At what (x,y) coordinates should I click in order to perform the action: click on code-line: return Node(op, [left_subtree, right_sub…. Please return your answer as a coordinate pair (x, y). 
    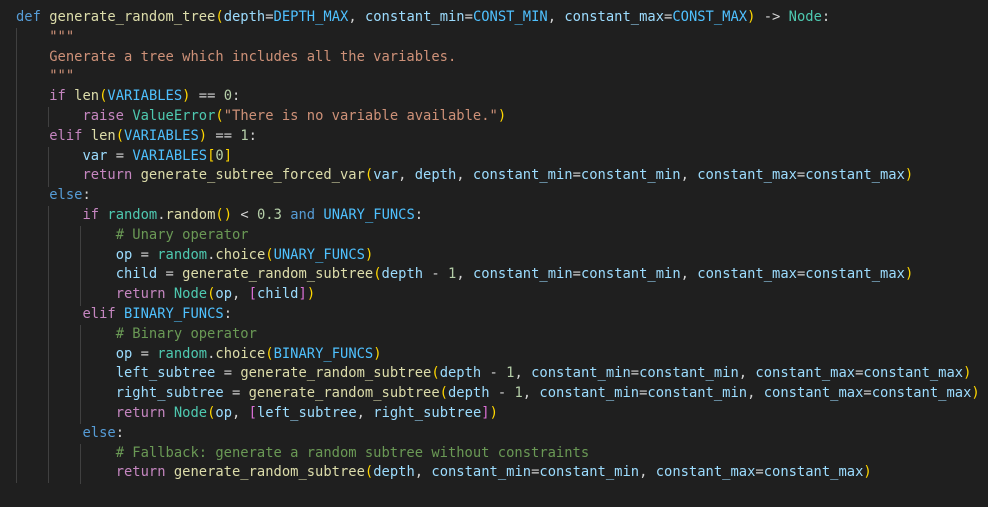
    Looking at the image, I should click on (306, 412).